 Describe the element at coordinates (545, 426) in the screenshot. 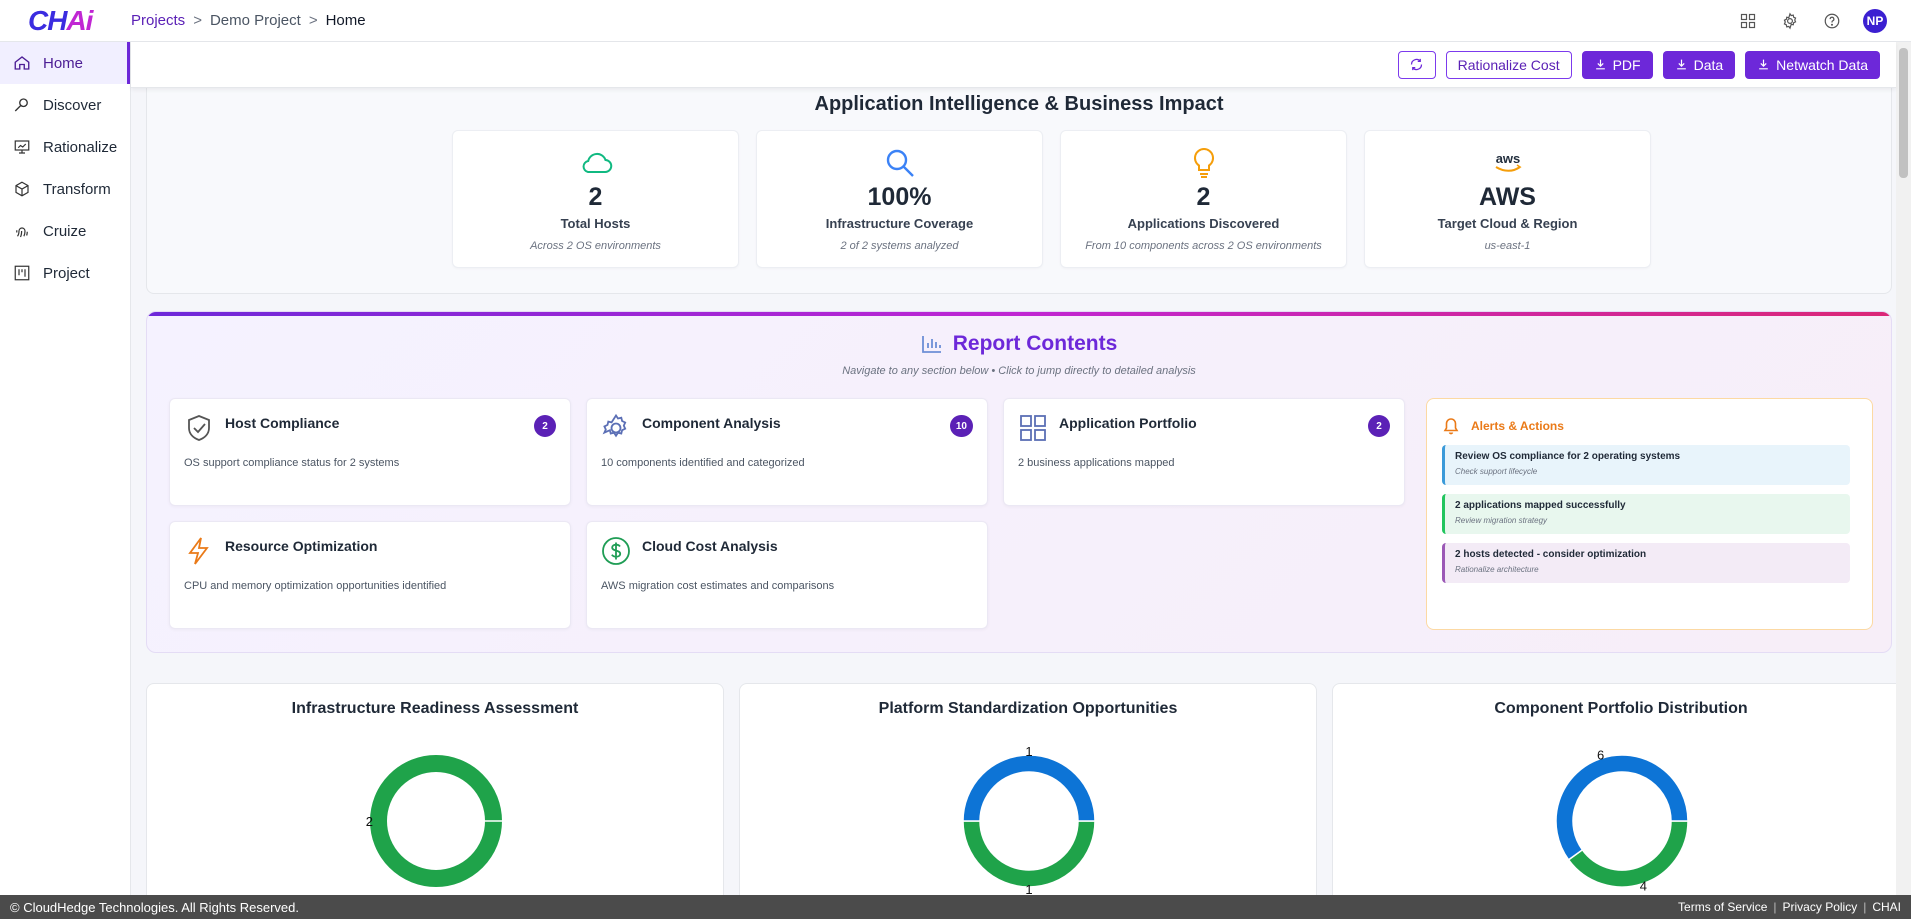

I see `count-badge: 2` at that location.